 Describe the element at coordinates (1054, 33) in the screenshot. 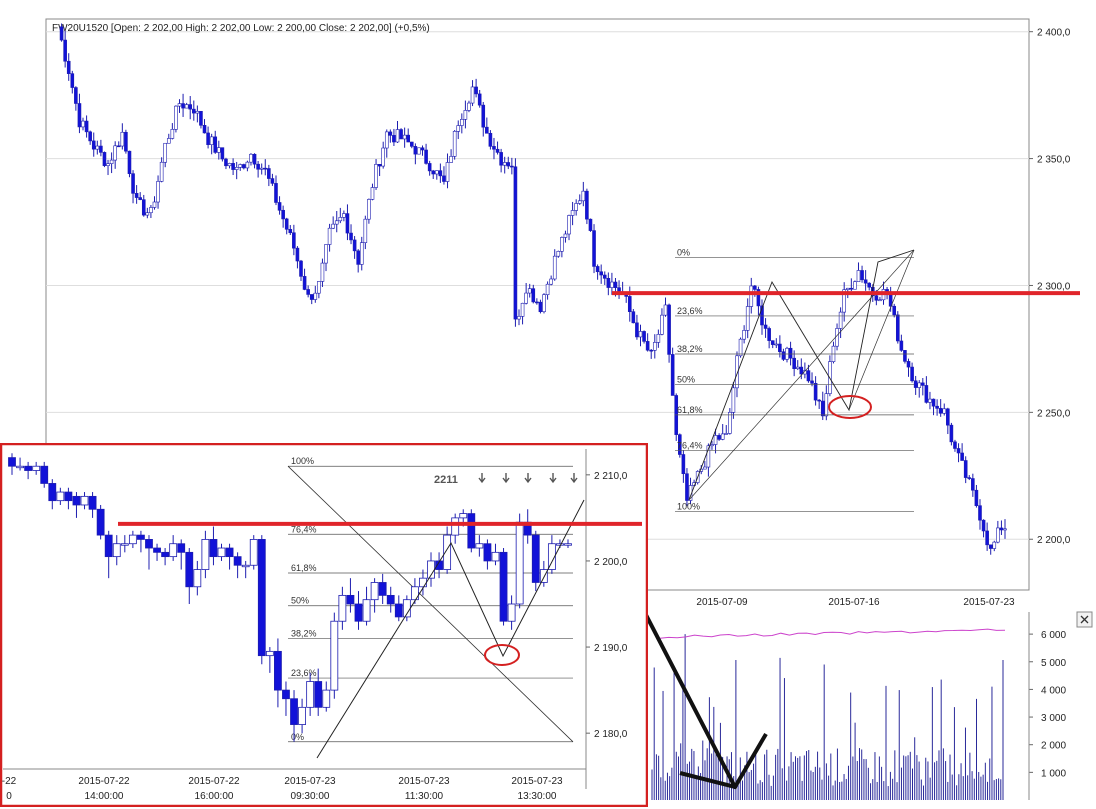

I see `price-y-tick-label: 2 400,0` at that location.